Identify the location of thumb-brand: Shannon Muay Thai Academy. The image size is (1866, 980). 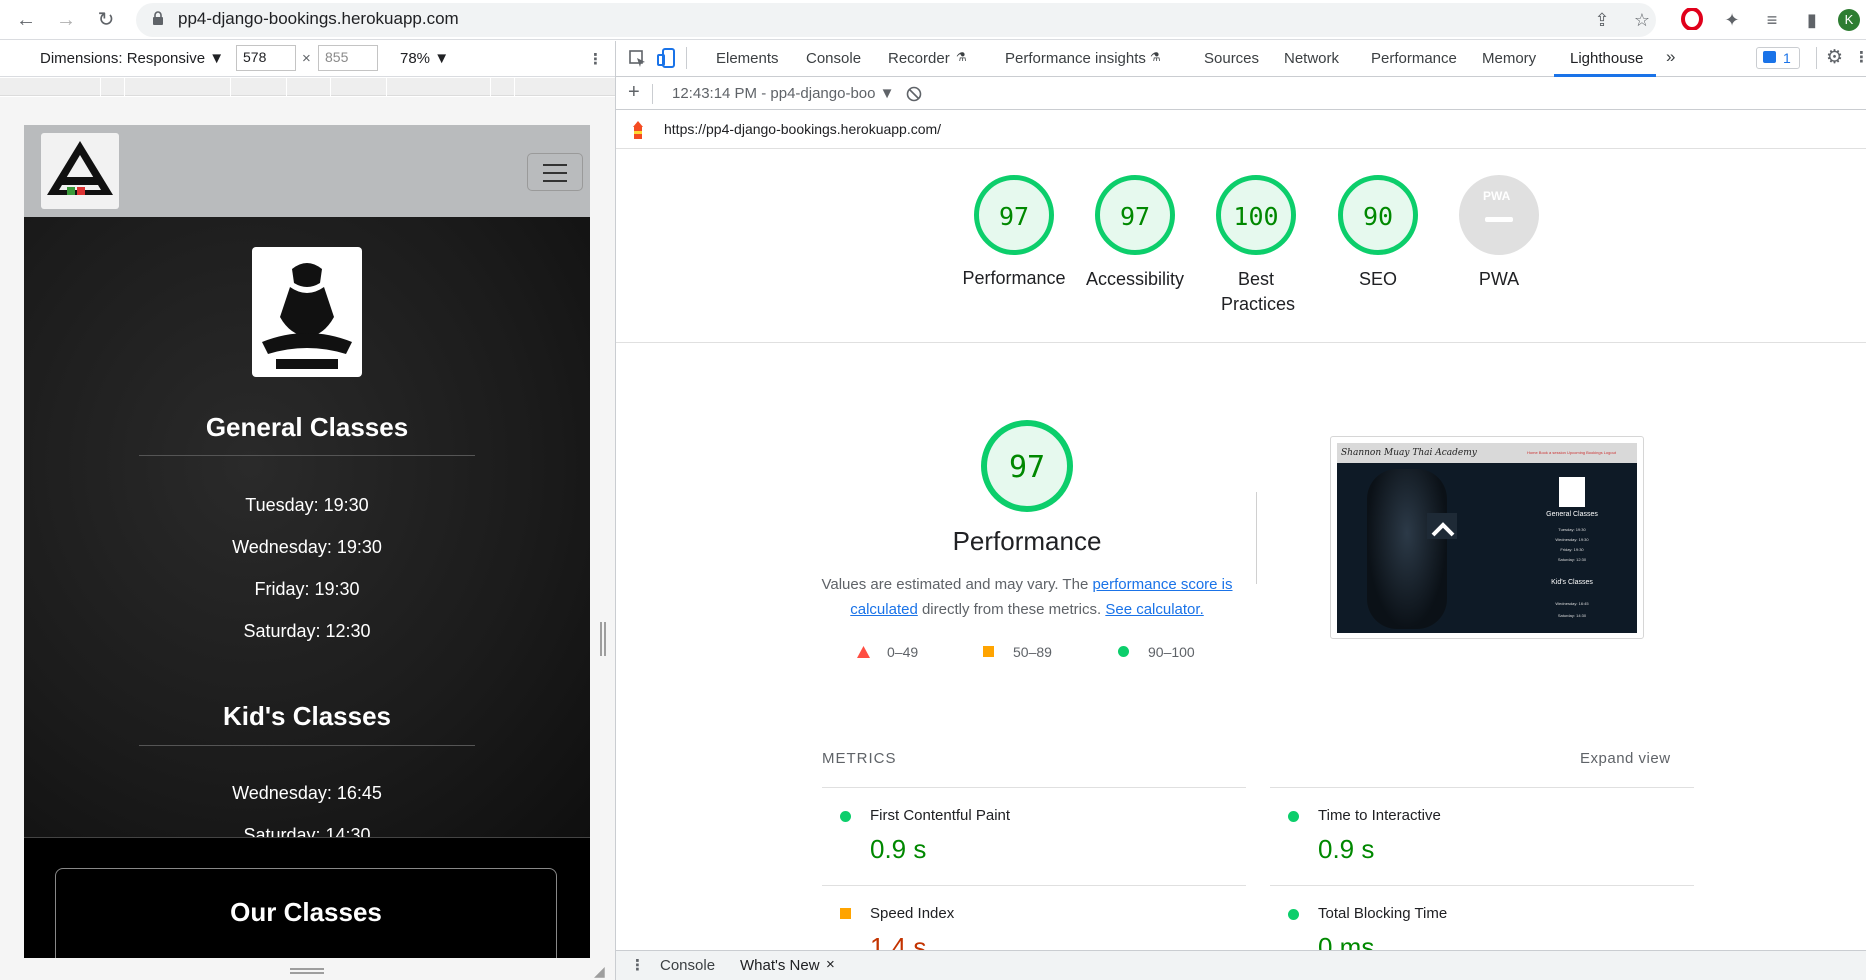
(1409, 453).